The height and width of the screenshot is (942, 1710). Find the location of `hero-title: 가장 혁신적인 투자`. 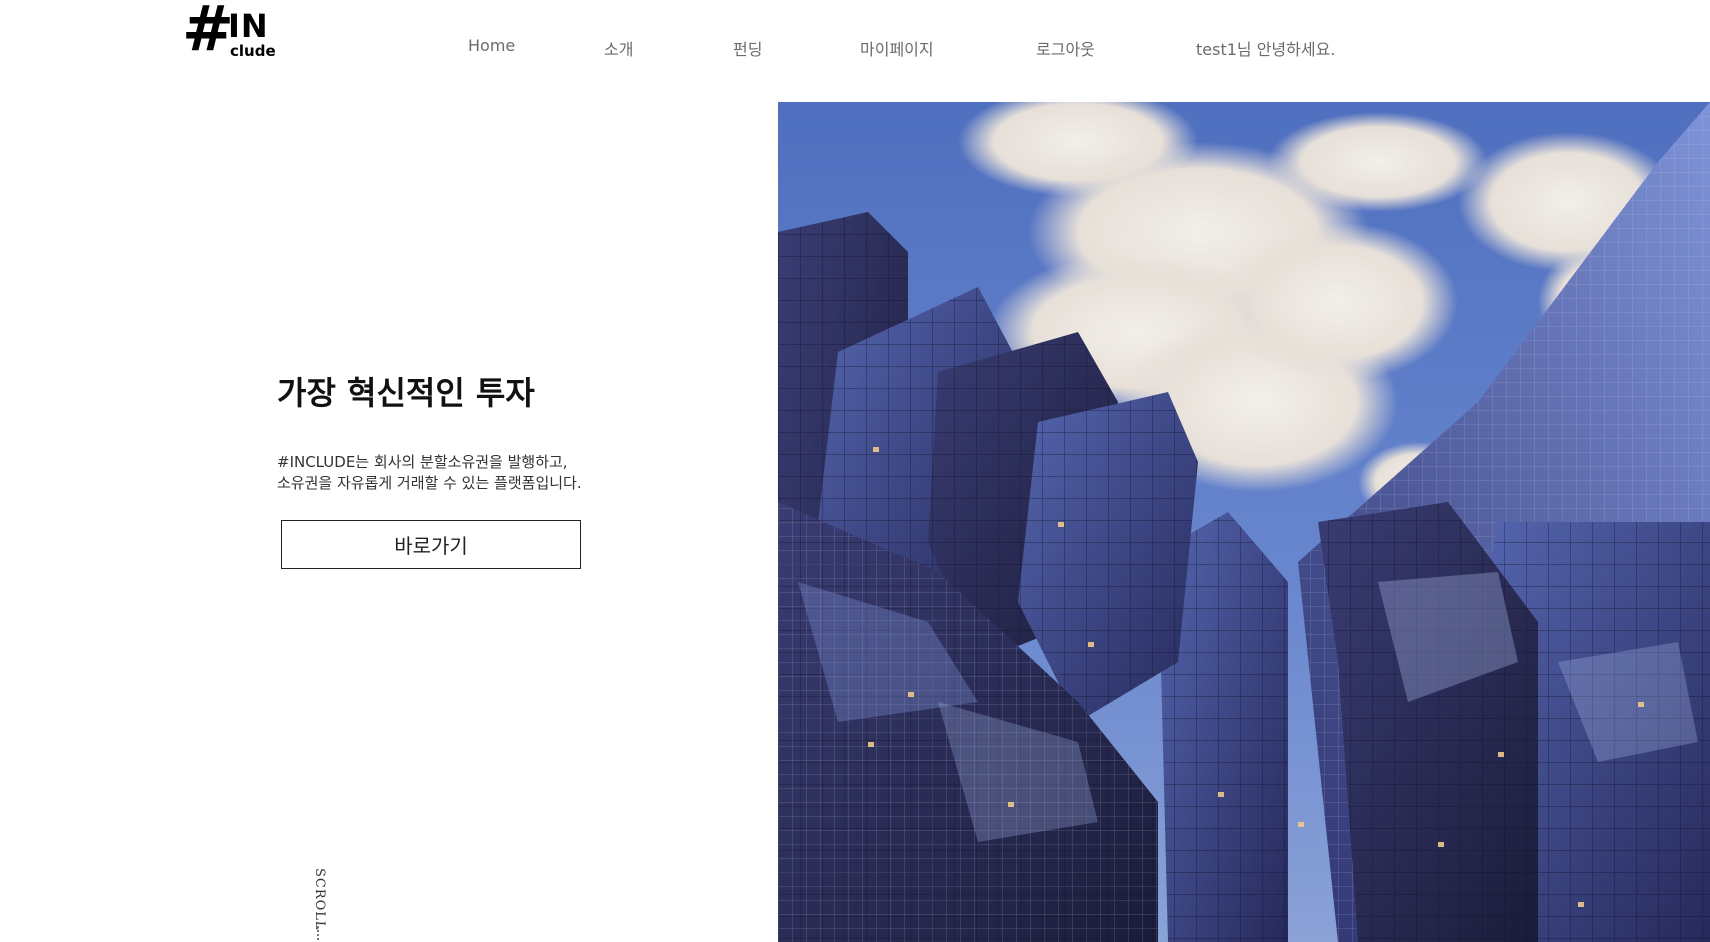

hero-title: 가장 혁신적인 투자 is located at coordinates (406, 393).